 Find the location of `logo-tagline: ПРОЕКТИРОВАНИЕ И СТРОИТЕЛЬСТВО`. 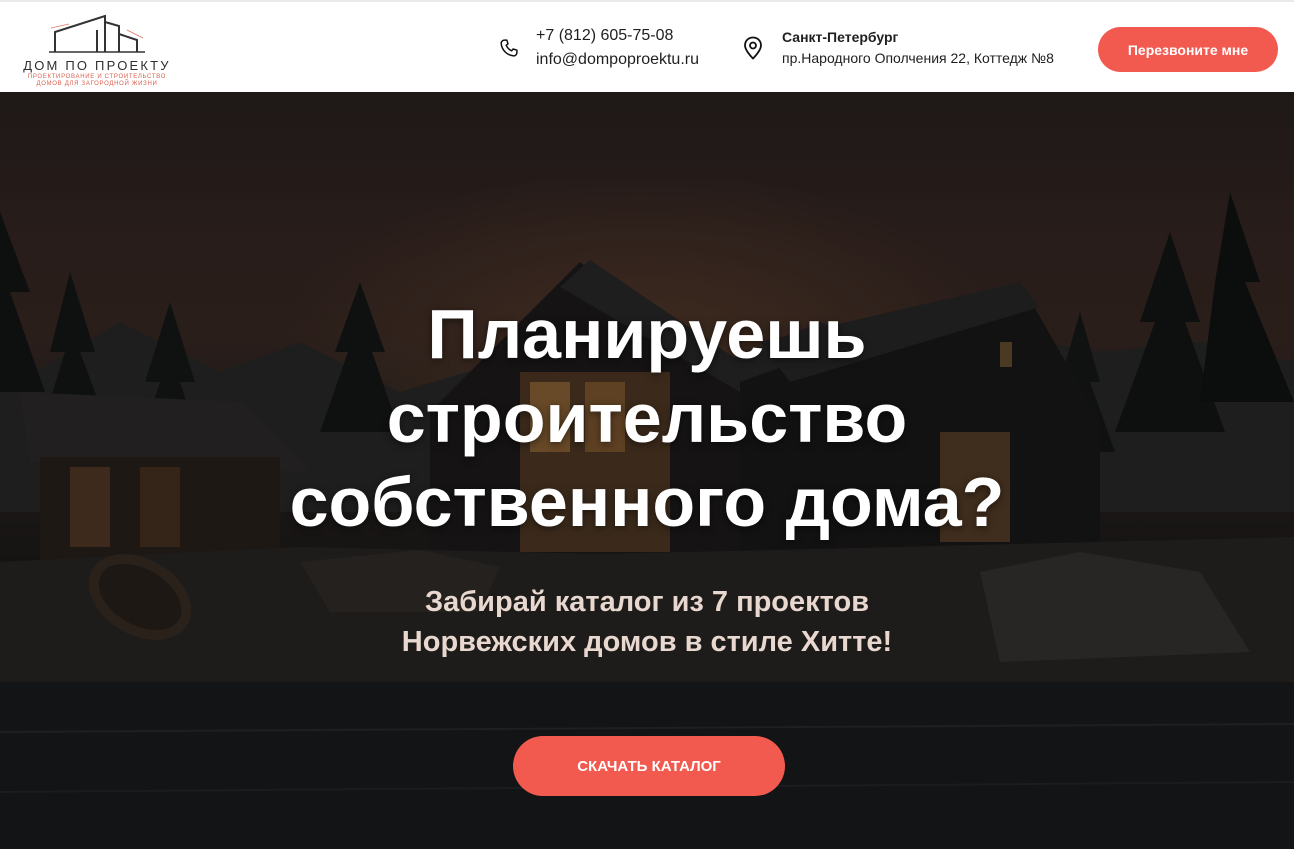

logo-tagline: ПРОЕКТИРОВАНИЕ И СТРОИТЕЛЬСТВО is located at coordinates (97, 77).